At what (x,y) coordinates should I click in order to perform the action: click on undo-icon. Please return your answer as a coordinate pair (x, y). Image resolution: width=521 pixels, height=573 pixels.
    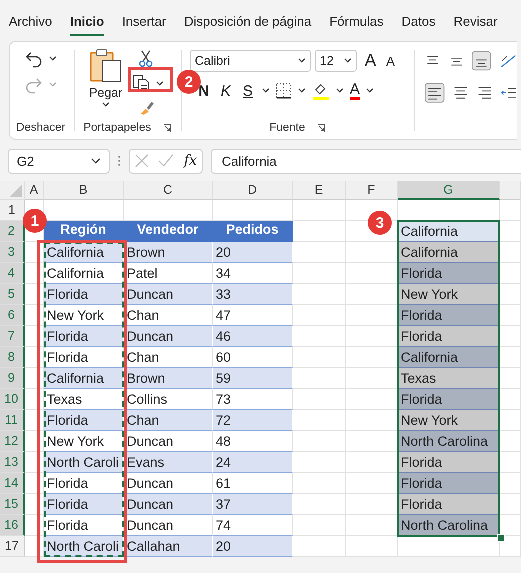
    Looking at the image, I should click on (34, 59).